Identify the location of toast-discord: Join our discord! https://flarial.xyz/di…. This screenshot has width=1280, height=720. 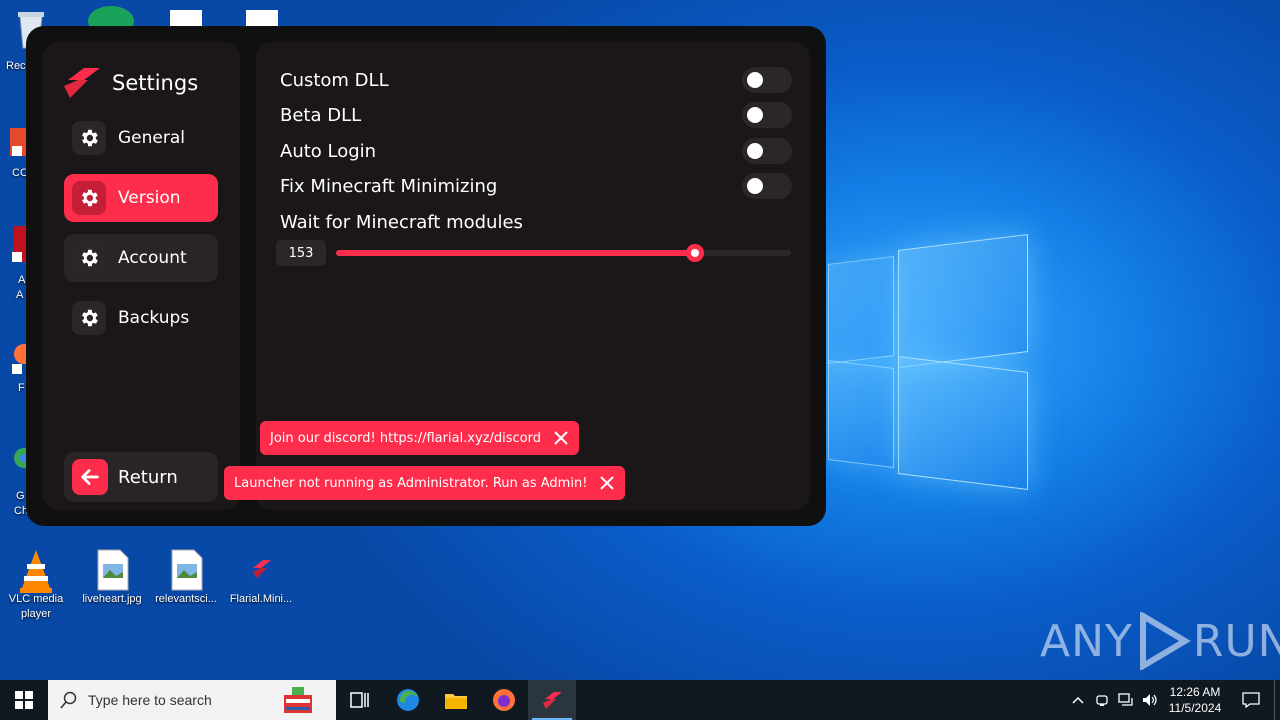
(420, 438).